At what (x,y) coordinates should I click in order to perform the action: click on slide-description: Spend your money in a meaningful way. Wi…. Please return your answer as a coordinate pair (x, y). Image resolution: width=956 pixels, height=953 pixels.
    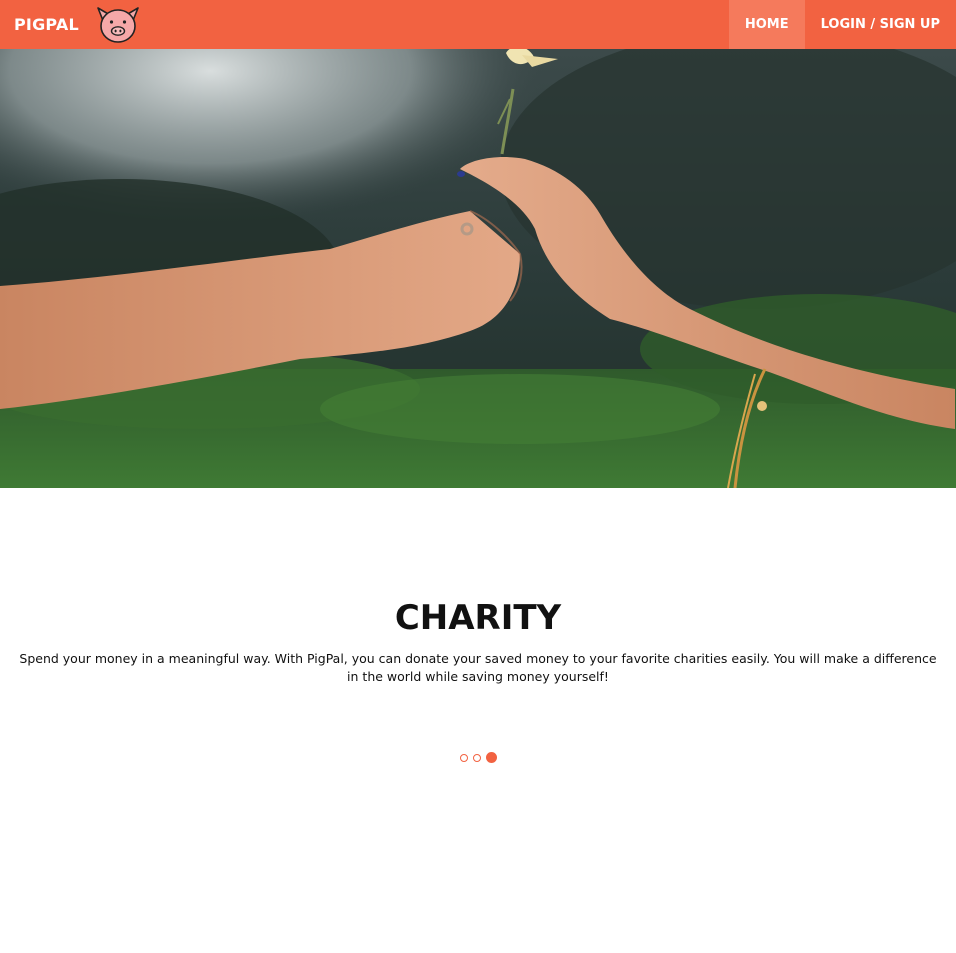
    Looking at the image, I should click on (478, 667).